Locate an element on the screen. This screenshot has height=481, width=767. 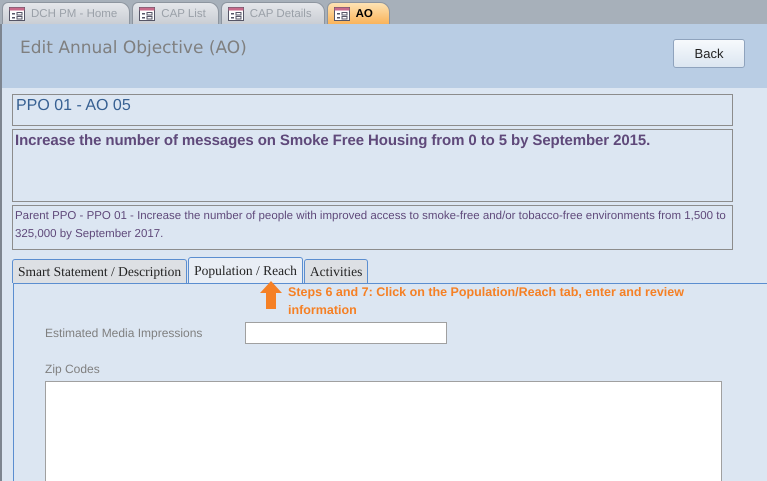
objective-code: PPO 01 - AO 05 is located at coordinates (372, 110).